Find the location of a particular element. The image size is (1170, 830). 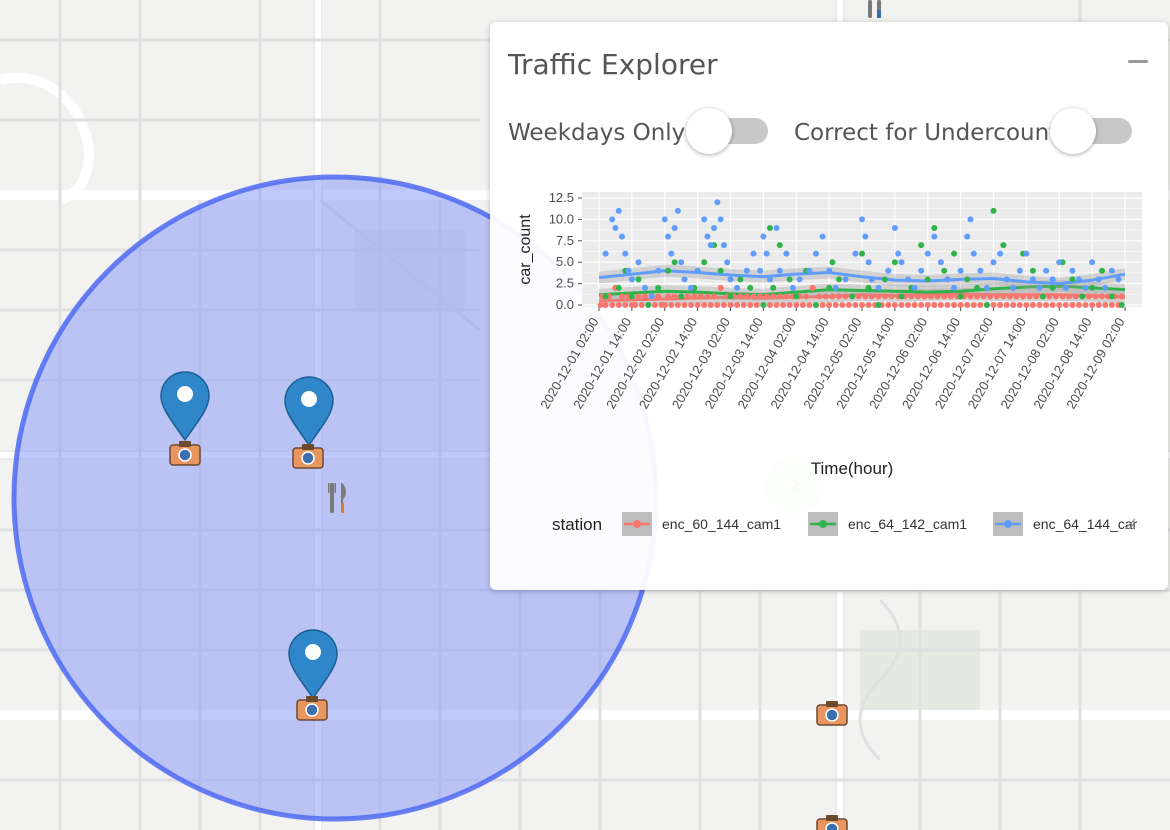

minimize-button is located at coordinates (1138, 61).